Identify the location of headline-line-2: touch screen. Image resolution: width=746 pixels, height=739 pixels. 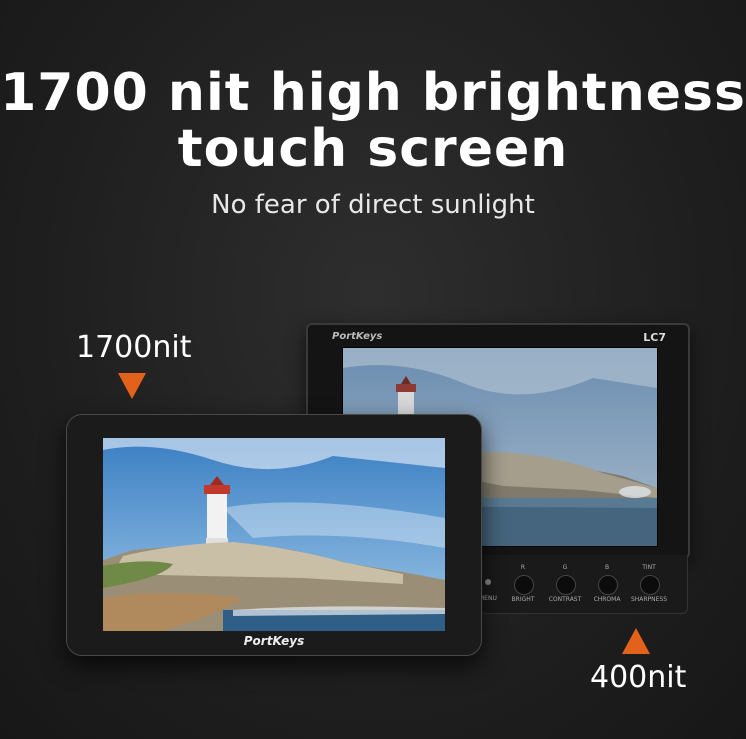
(373, 149).